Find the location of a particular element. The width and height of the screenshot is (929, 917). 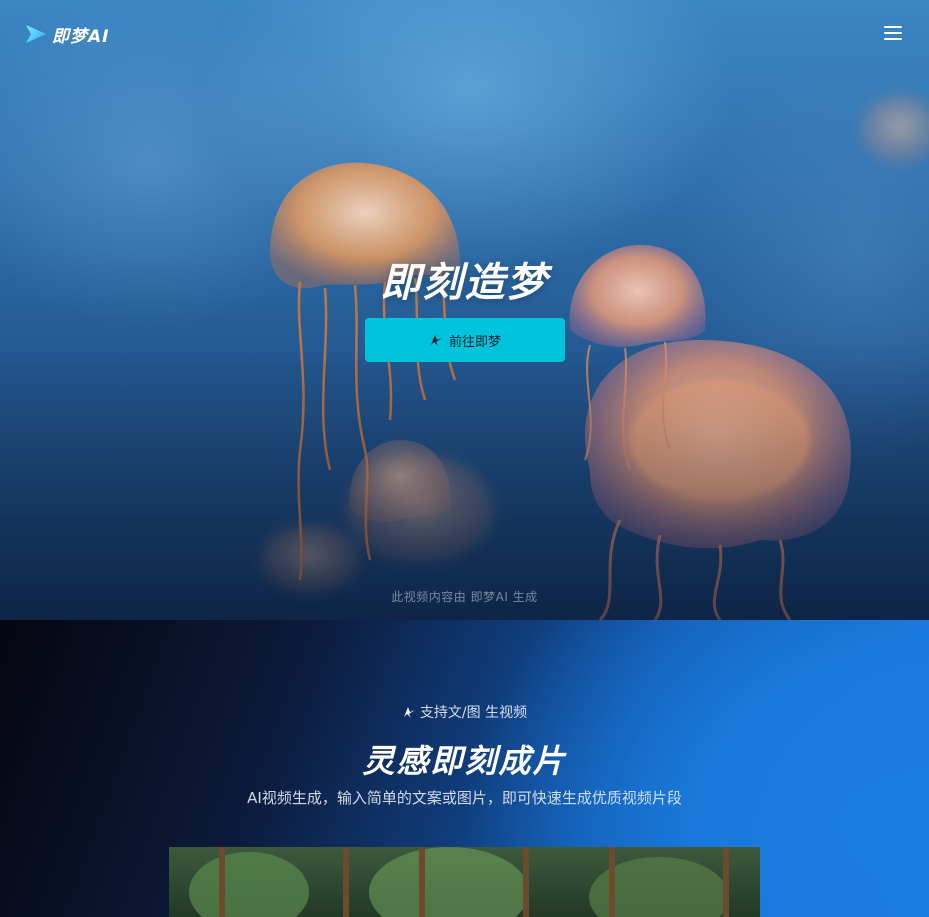

jimeng-logo: 即梦AI is located at coordinates (67, 34).